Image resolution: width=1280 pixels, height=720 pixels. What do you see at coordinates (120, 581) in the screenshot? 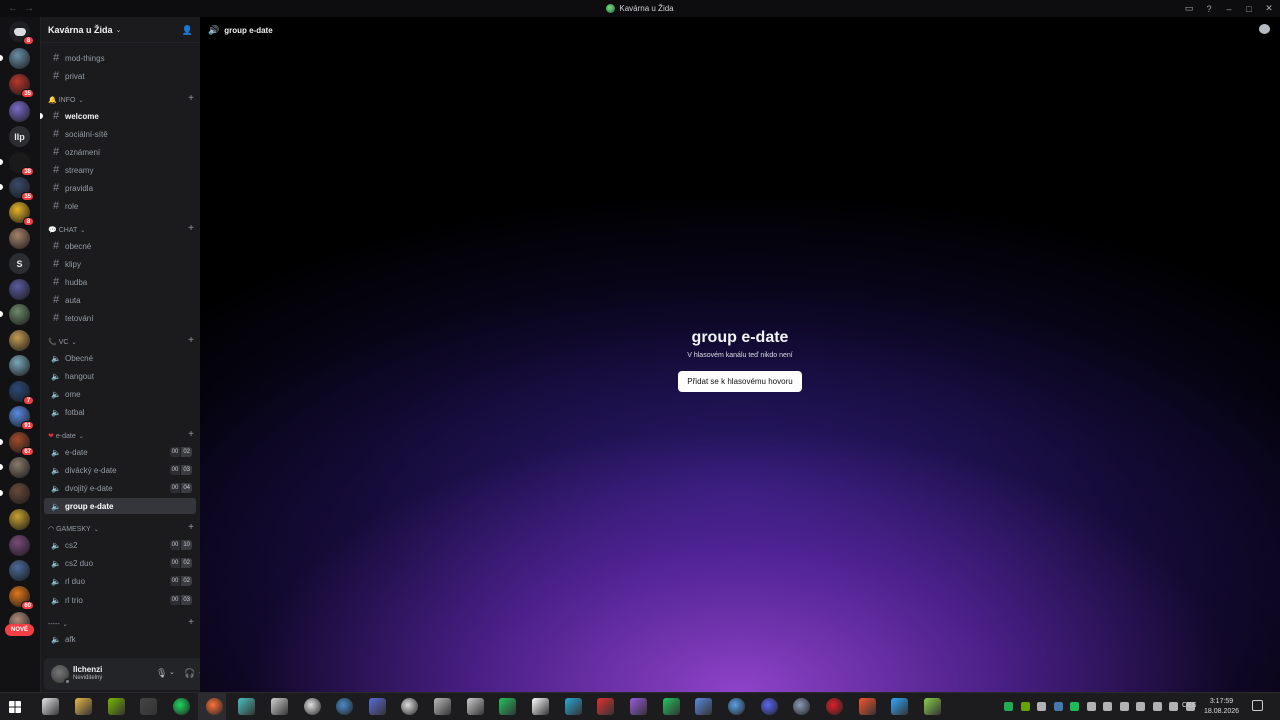
I see `voice-channel-item: 🔈 rl duo 00 02` at bounding box center [120, 581].